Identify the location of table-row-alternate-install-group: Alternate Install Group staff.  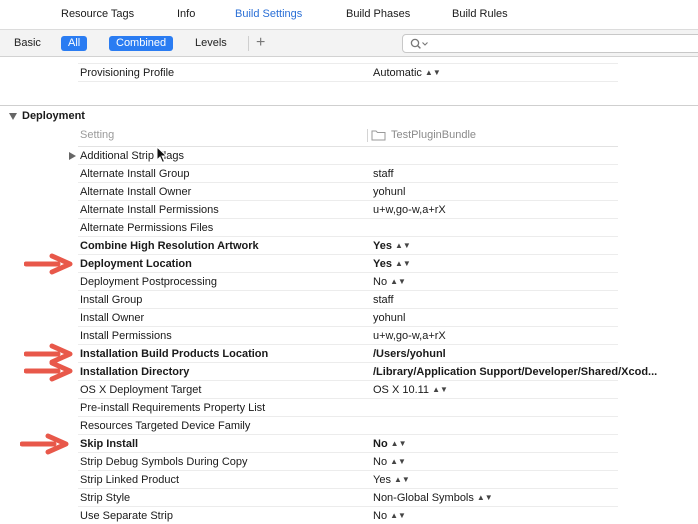
(348, 174).